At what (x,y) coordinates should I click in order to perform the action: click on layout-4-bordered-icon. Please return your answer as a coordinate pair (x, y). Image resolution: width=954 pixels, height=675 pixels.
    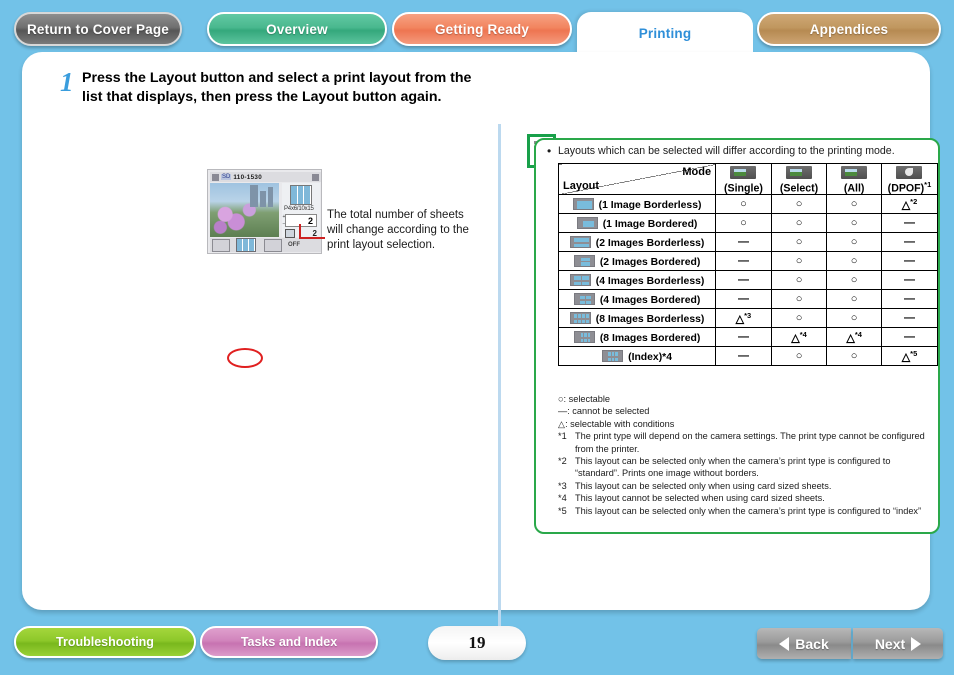
    Looking at the image, I should click on (584, 298).